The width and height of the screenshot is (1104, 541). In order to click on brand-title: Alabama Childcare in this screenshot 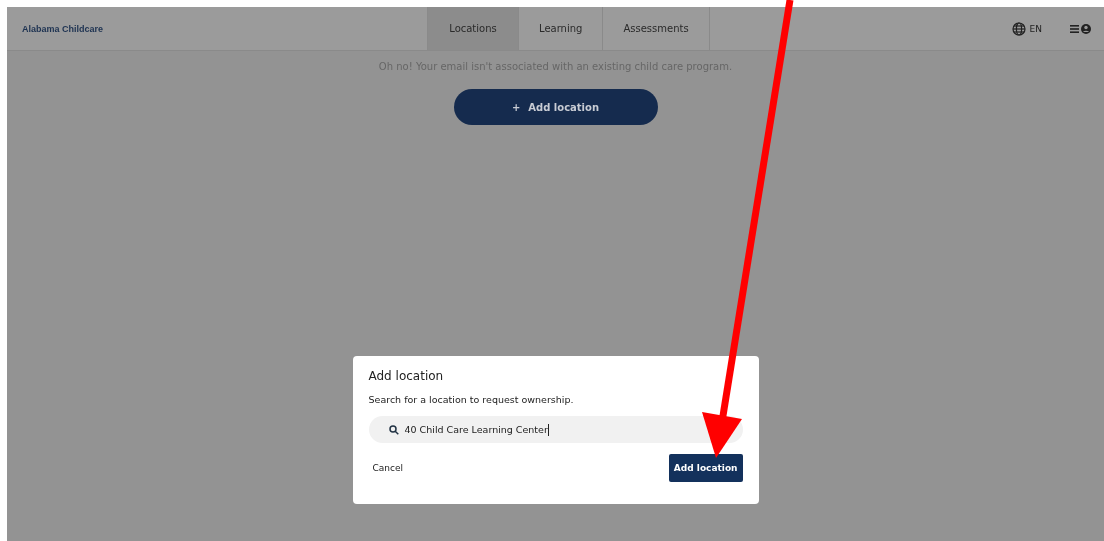, I will do `click(63, 28)`.